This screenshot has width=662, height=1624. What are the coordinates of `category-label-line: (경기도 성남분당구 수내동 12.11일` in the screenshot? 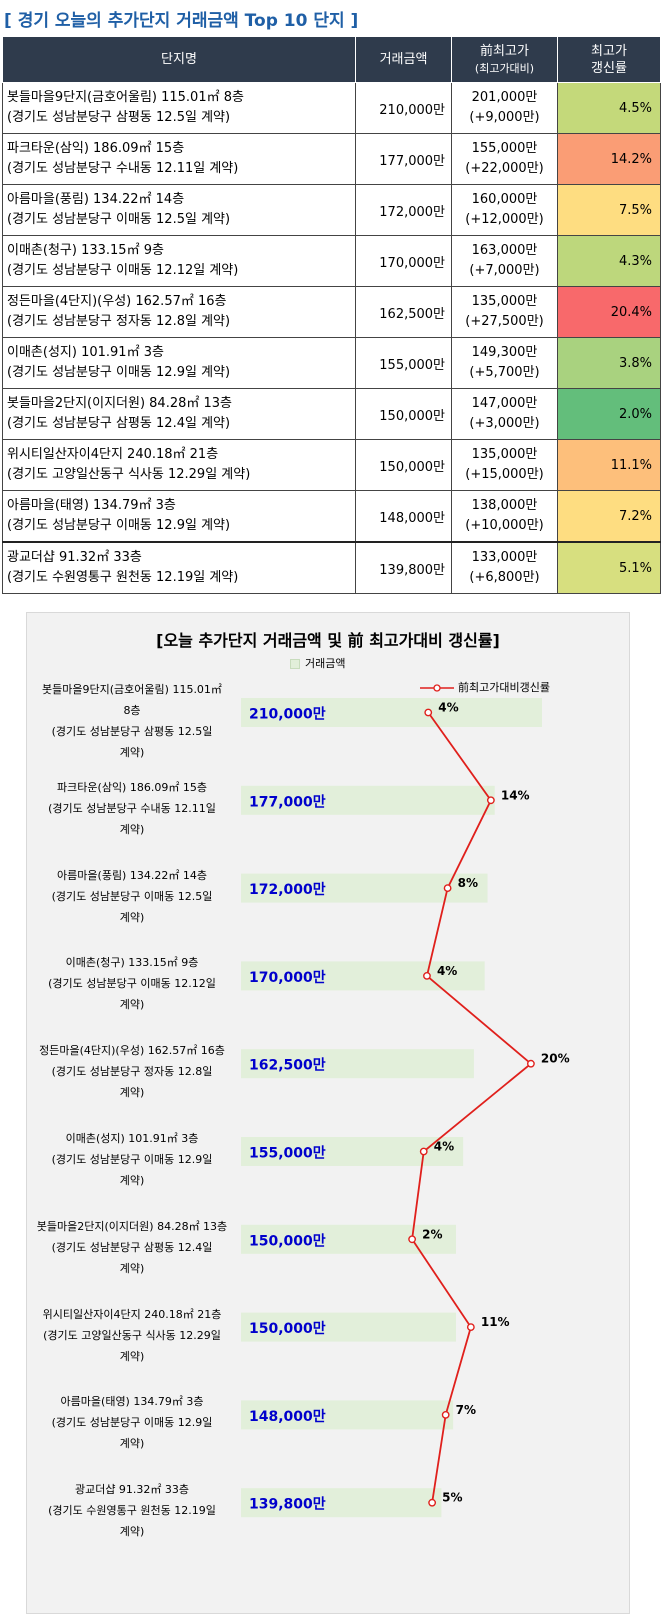 It's located at (132, 808).